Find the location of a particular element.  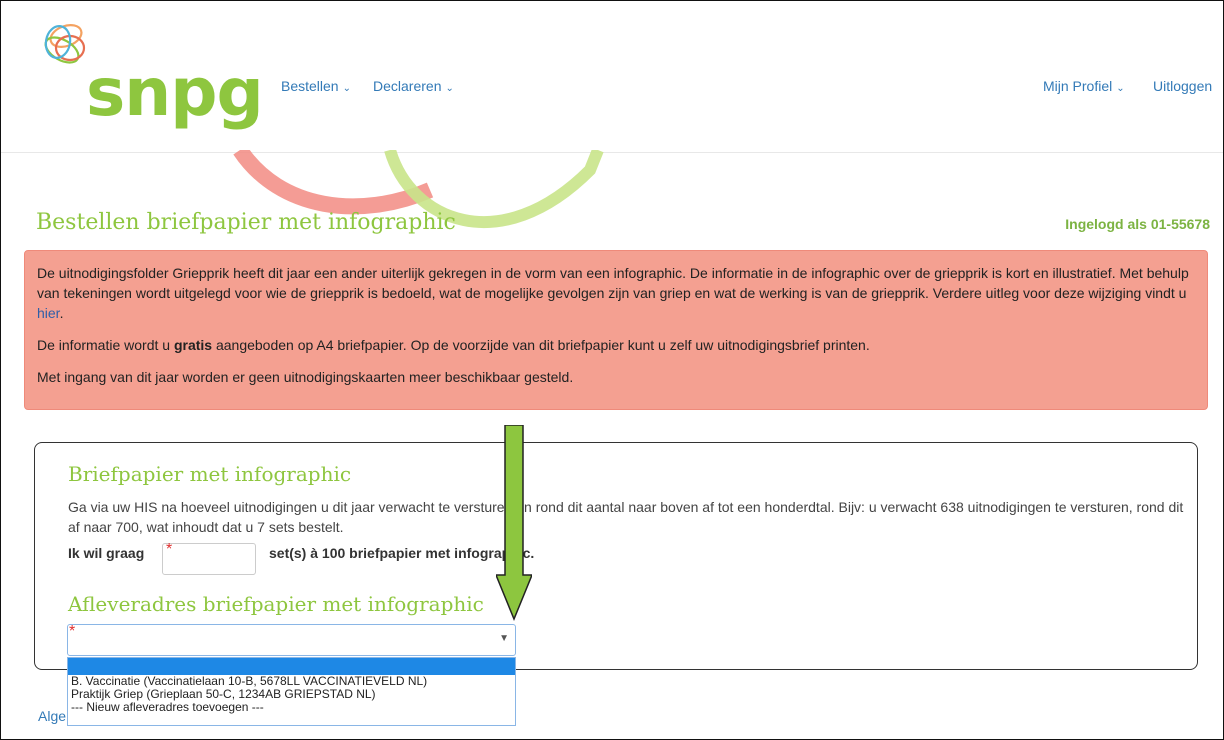

section-title: Briefpapier met infographic is located at coordinates (210, 474).